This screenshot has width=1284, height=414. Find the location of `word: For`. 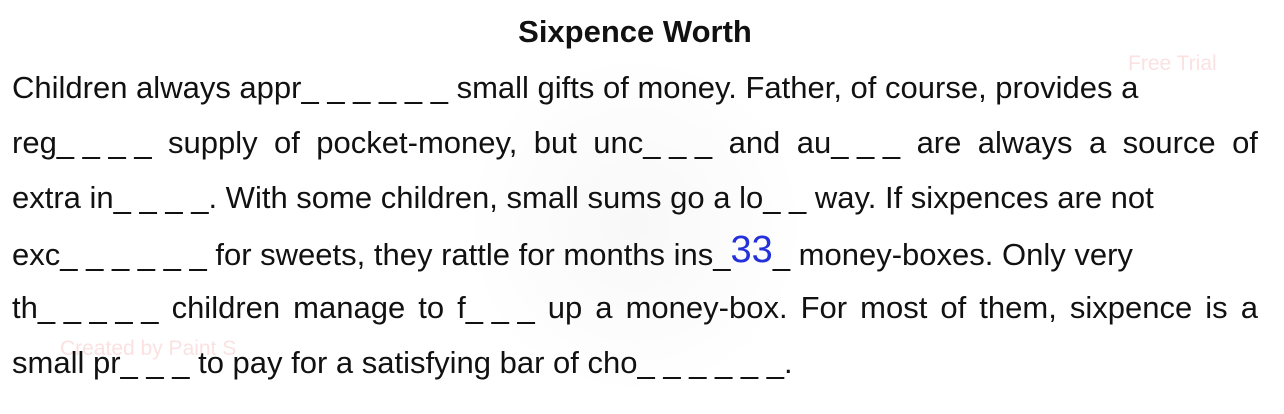

word: For is located at coordinates (824, 307).